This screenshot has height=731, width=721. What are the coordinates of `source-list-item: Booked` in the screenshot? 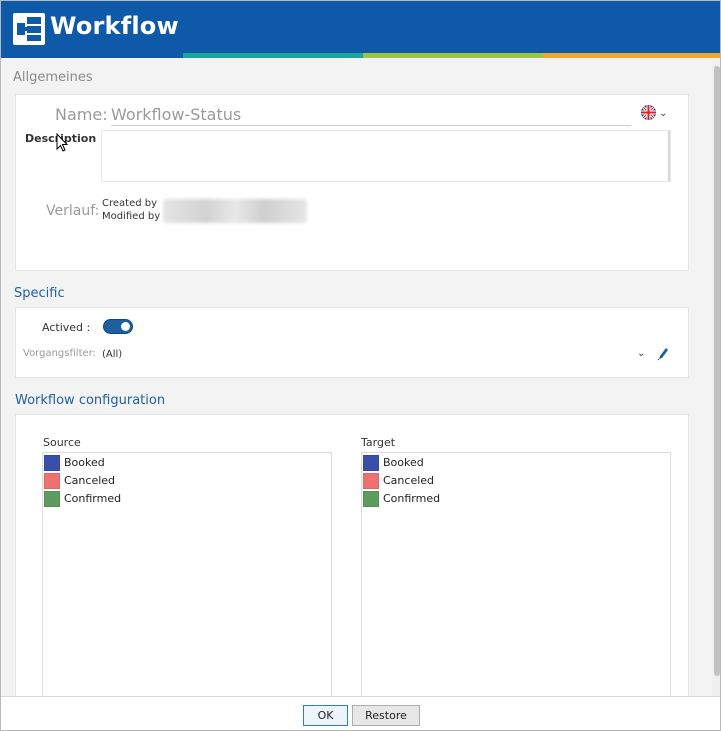 It's located at (74, 462).